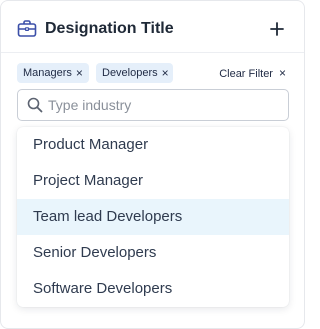  I want to click on search-box, so click(153, 105).